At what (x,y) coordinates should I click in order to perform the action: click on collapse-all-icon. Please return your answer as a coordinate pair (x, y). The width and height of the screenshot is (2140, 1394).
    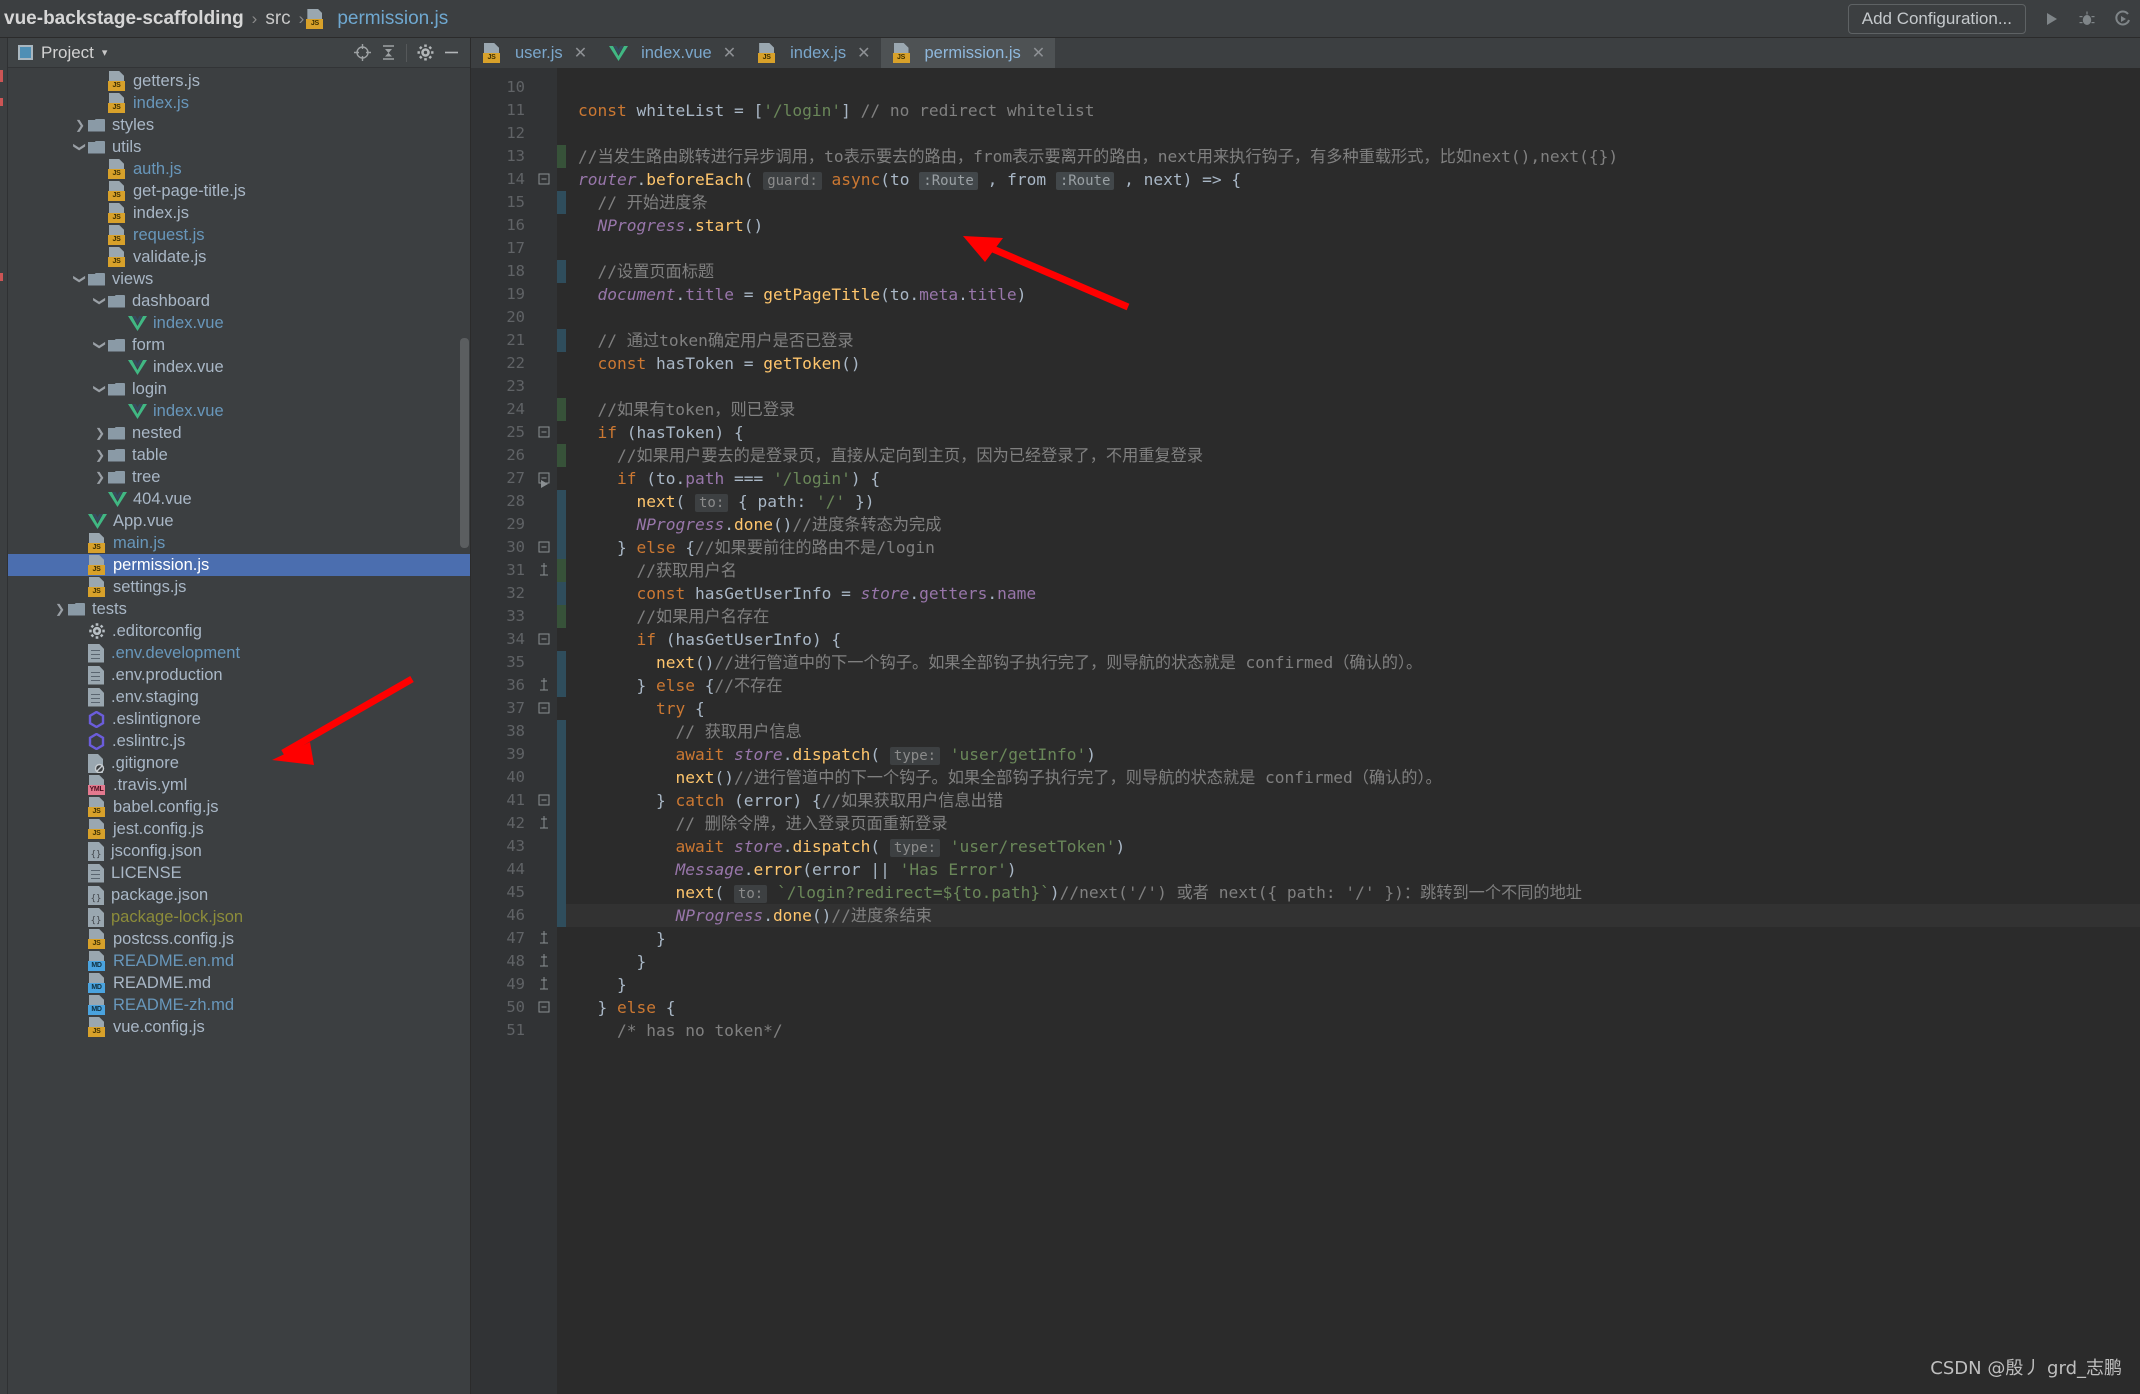
    Looking at the image, I should click on (388, 53).